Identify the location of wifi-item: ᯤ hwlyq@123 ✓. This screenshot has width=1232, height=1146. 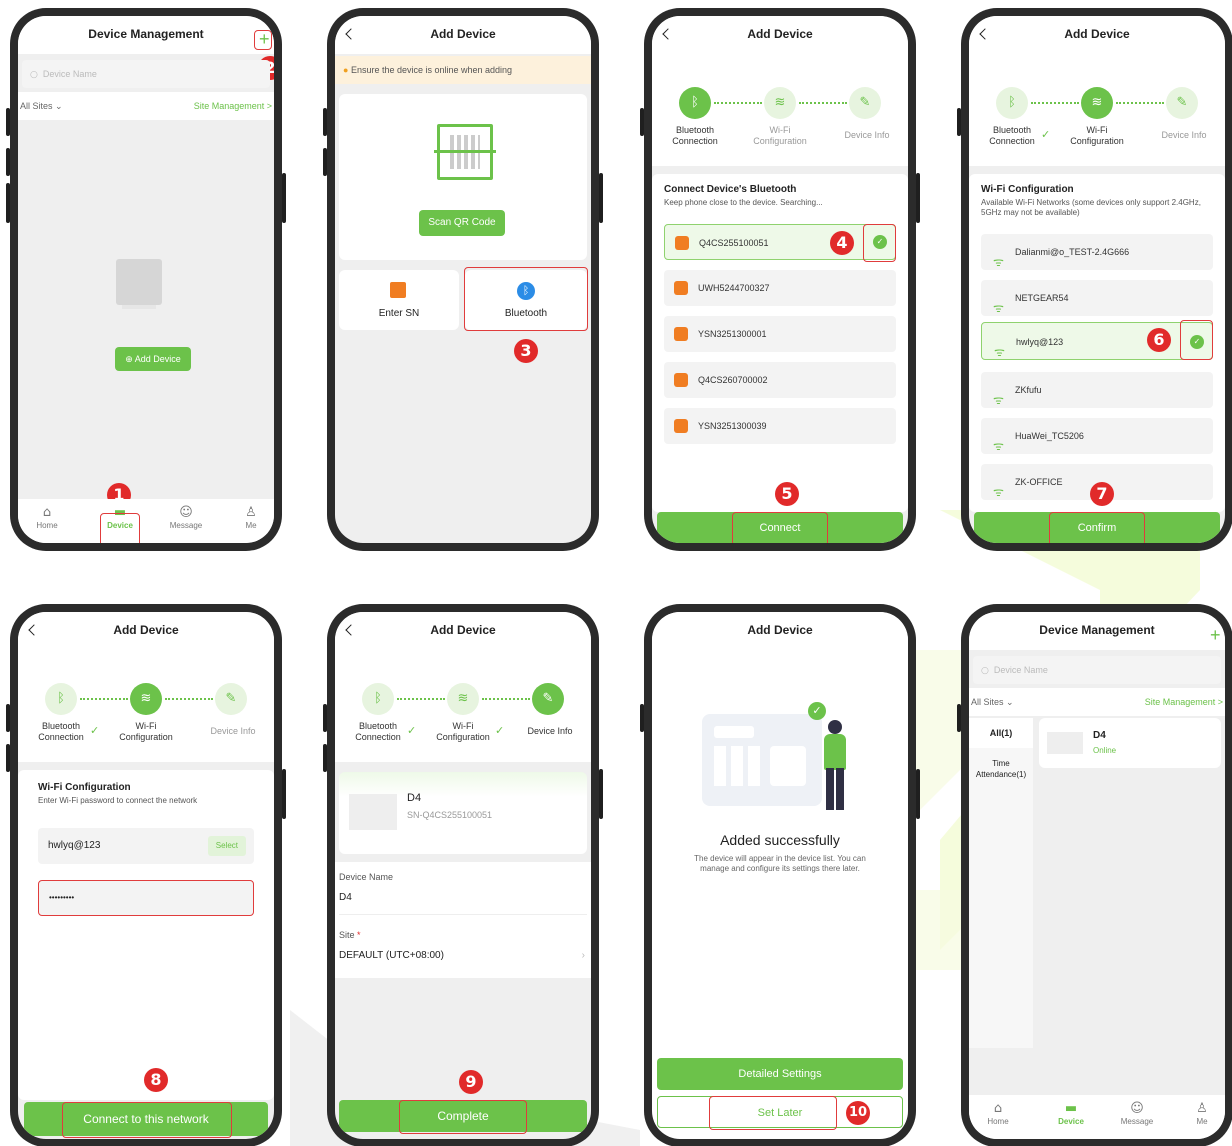
(1097, 341).